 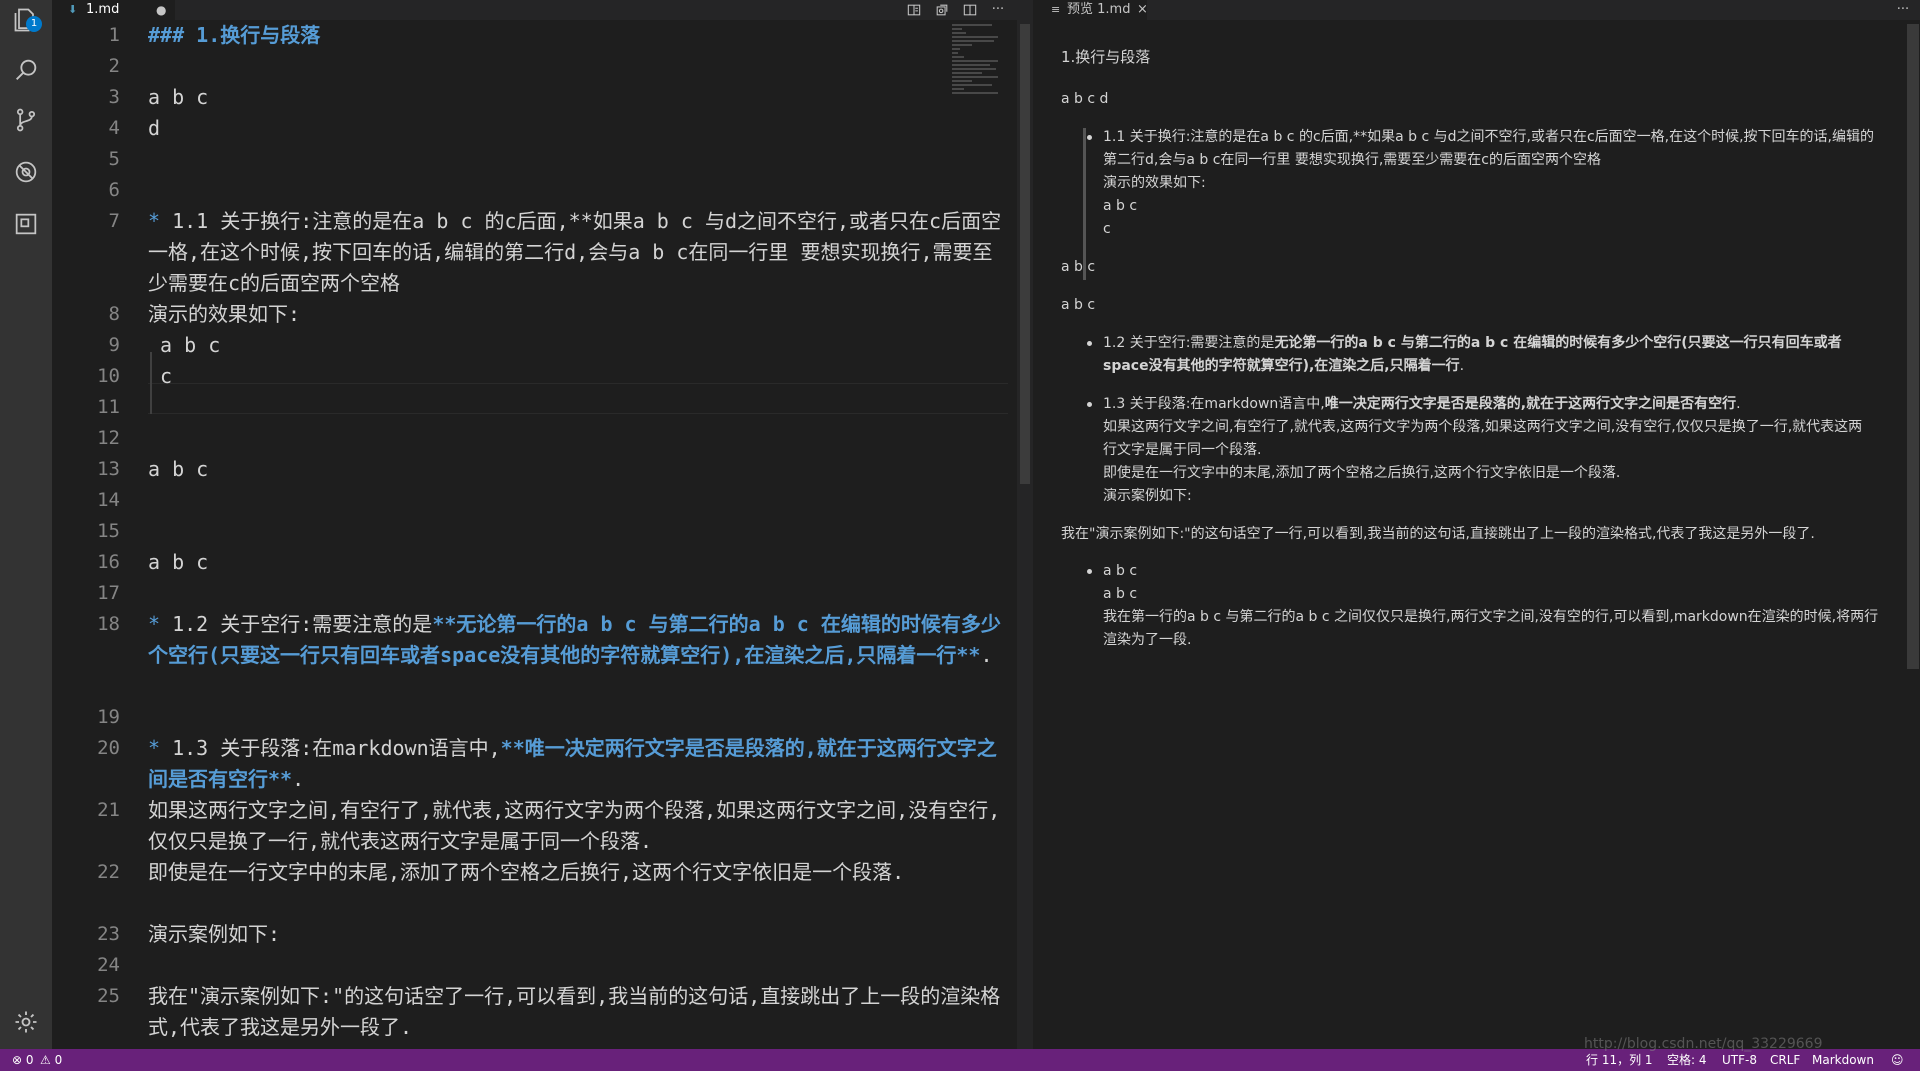 What do you see at coordinates (114, 314) in the screenshot?
I see `line-number: 8` at bounding box center [114, 314].